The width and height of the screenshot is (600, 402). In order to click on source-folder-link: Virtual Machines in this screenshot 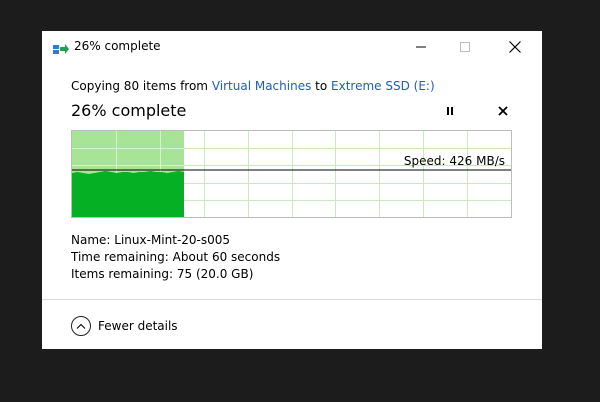, I will do `click(262, 86)`.